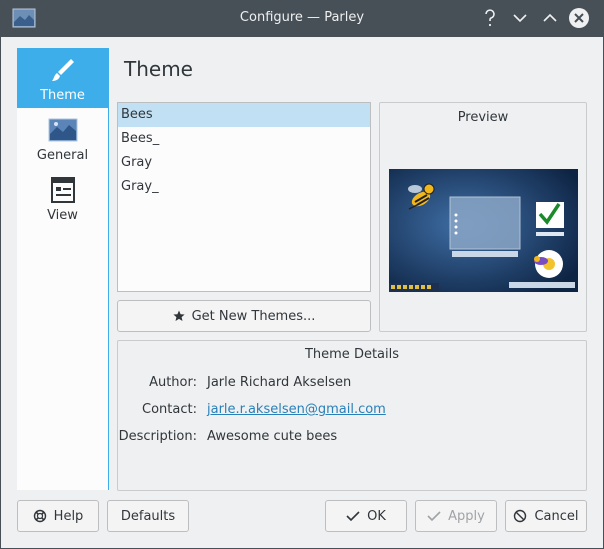 Image resolution: width=604 pixels, height=549 pixels. I want to click on list-item: Gray, so click(244, 163).